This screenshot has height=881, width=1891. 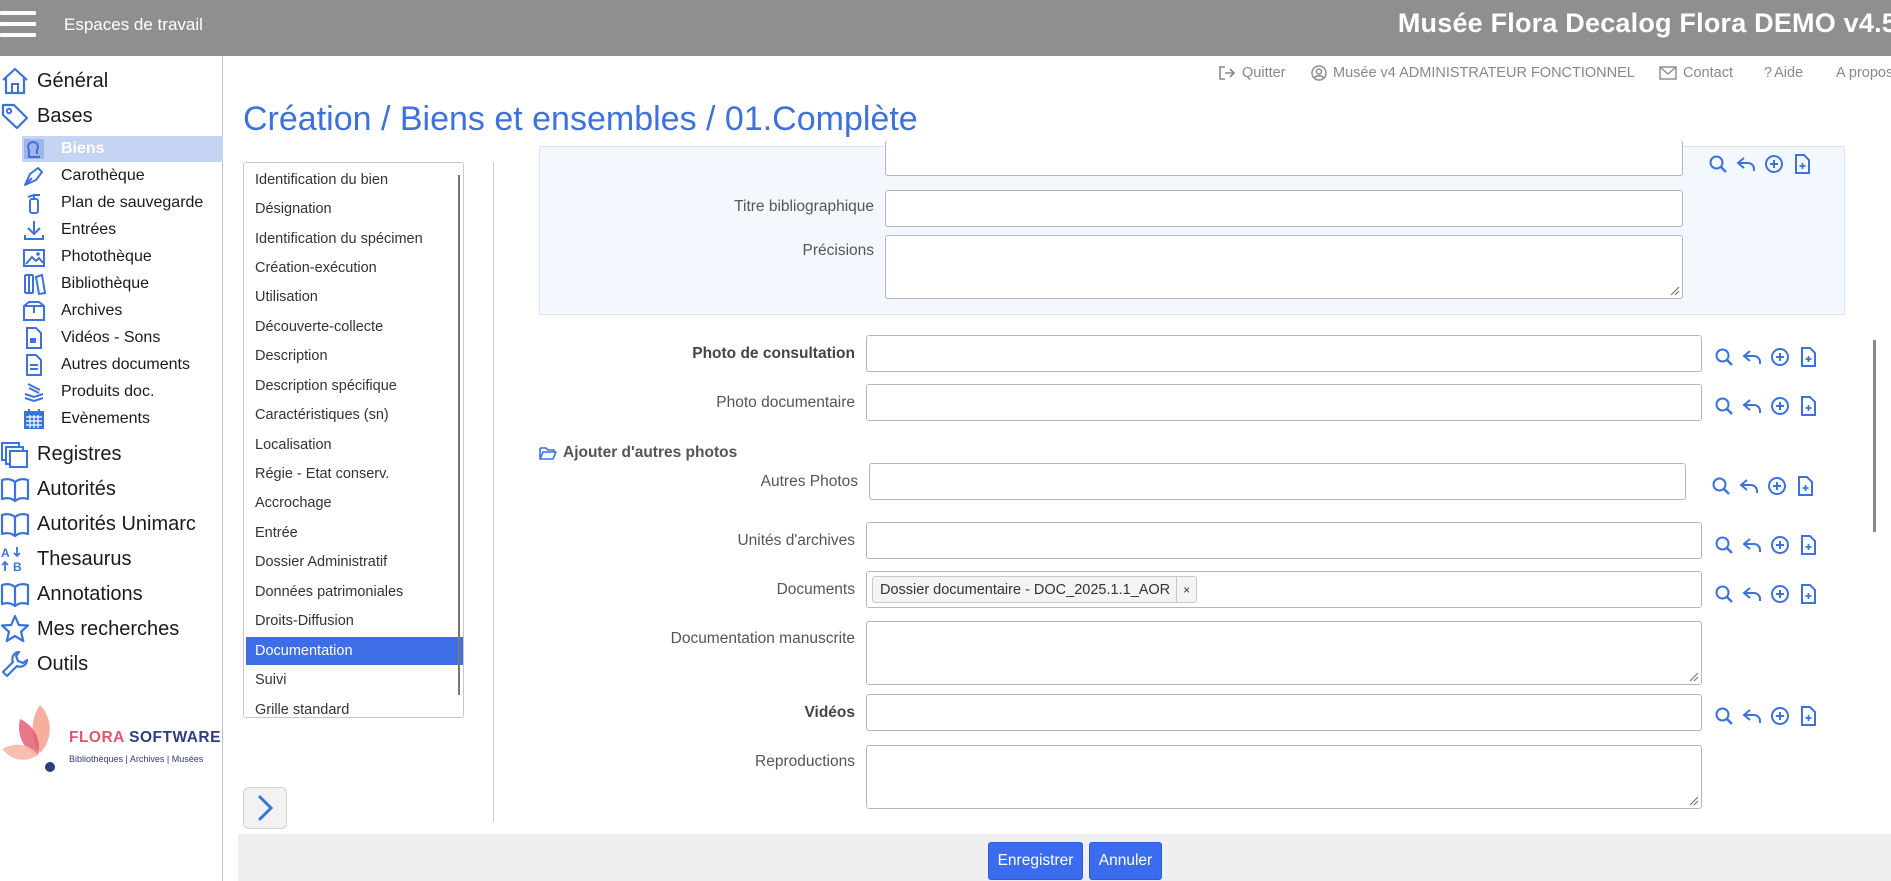 What do you see at coordinates (58, 489) in the screenshot?
I see `sidebar-item-autorites: Autorités` at bounding box center [58, 489].